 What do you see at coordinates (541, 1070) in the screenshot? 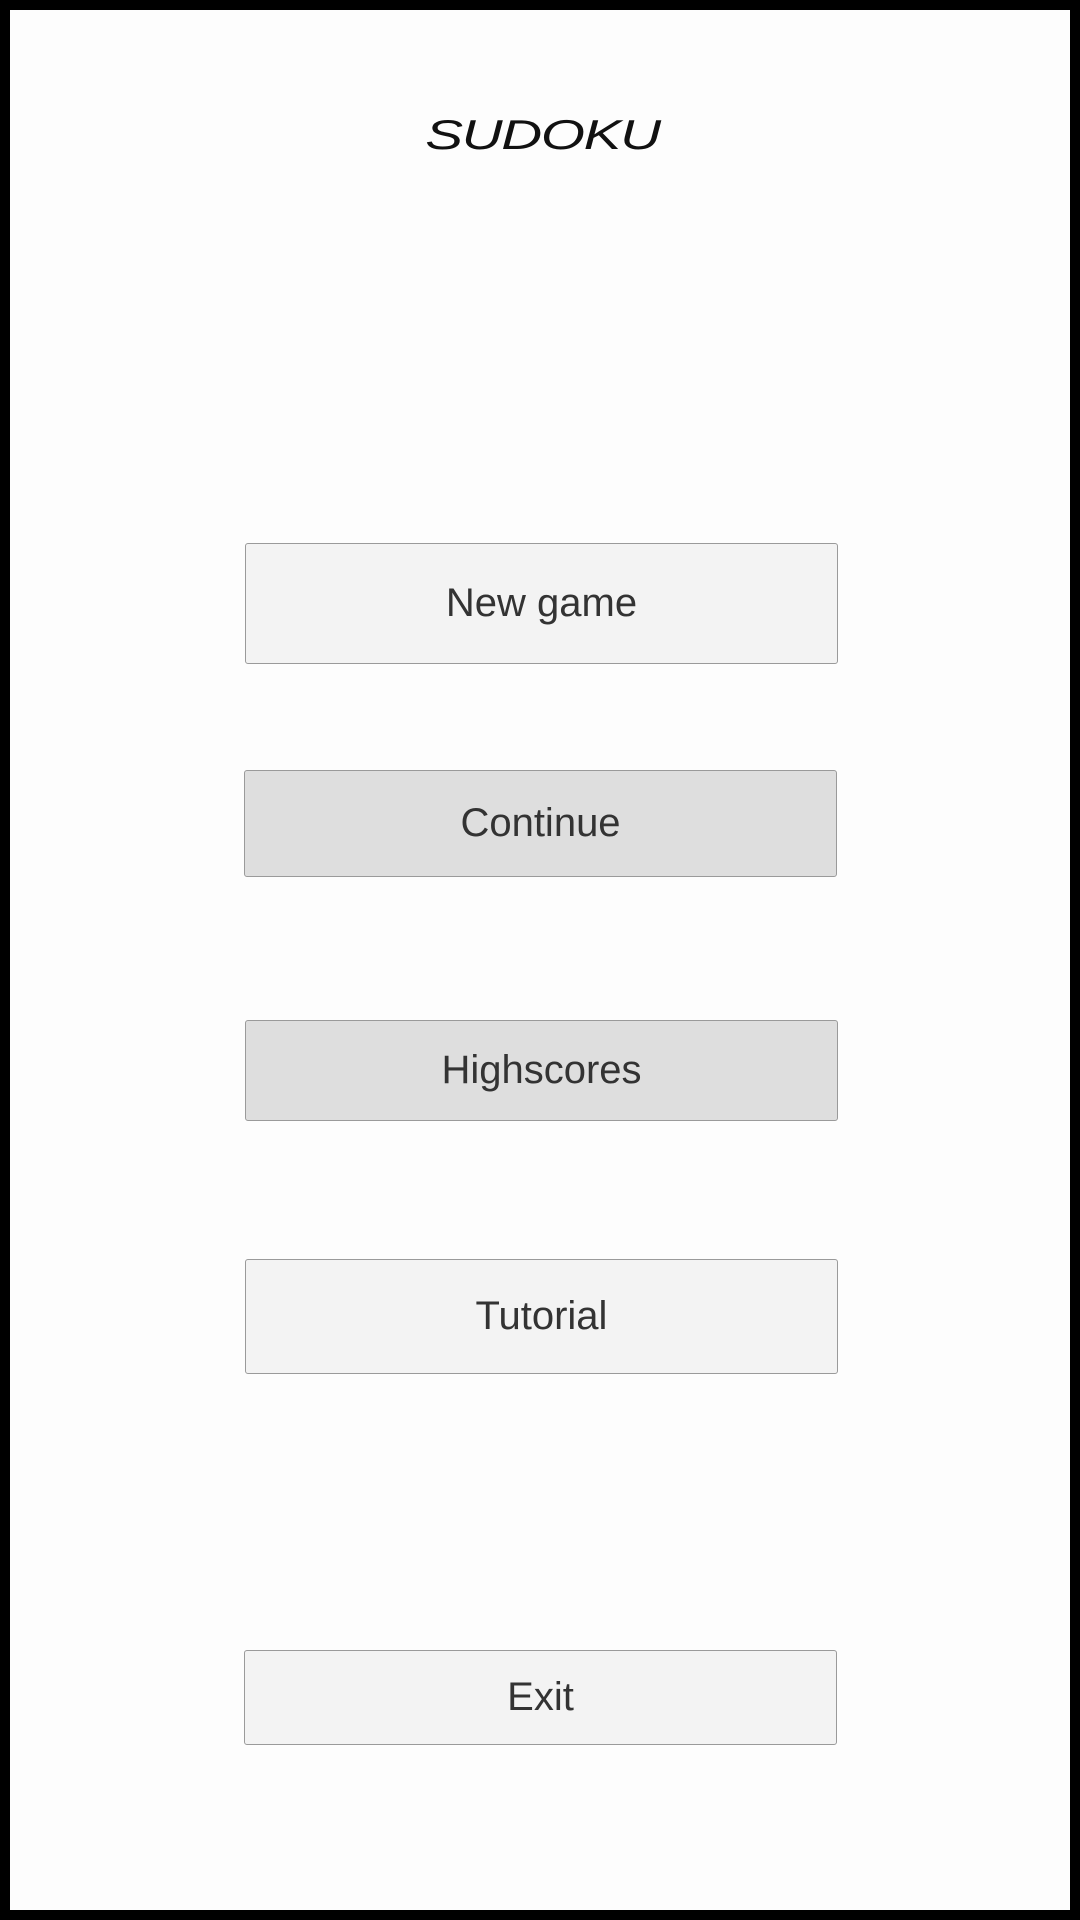
I see `highscores-button: Highscores` at bounding box center [541, 1070].